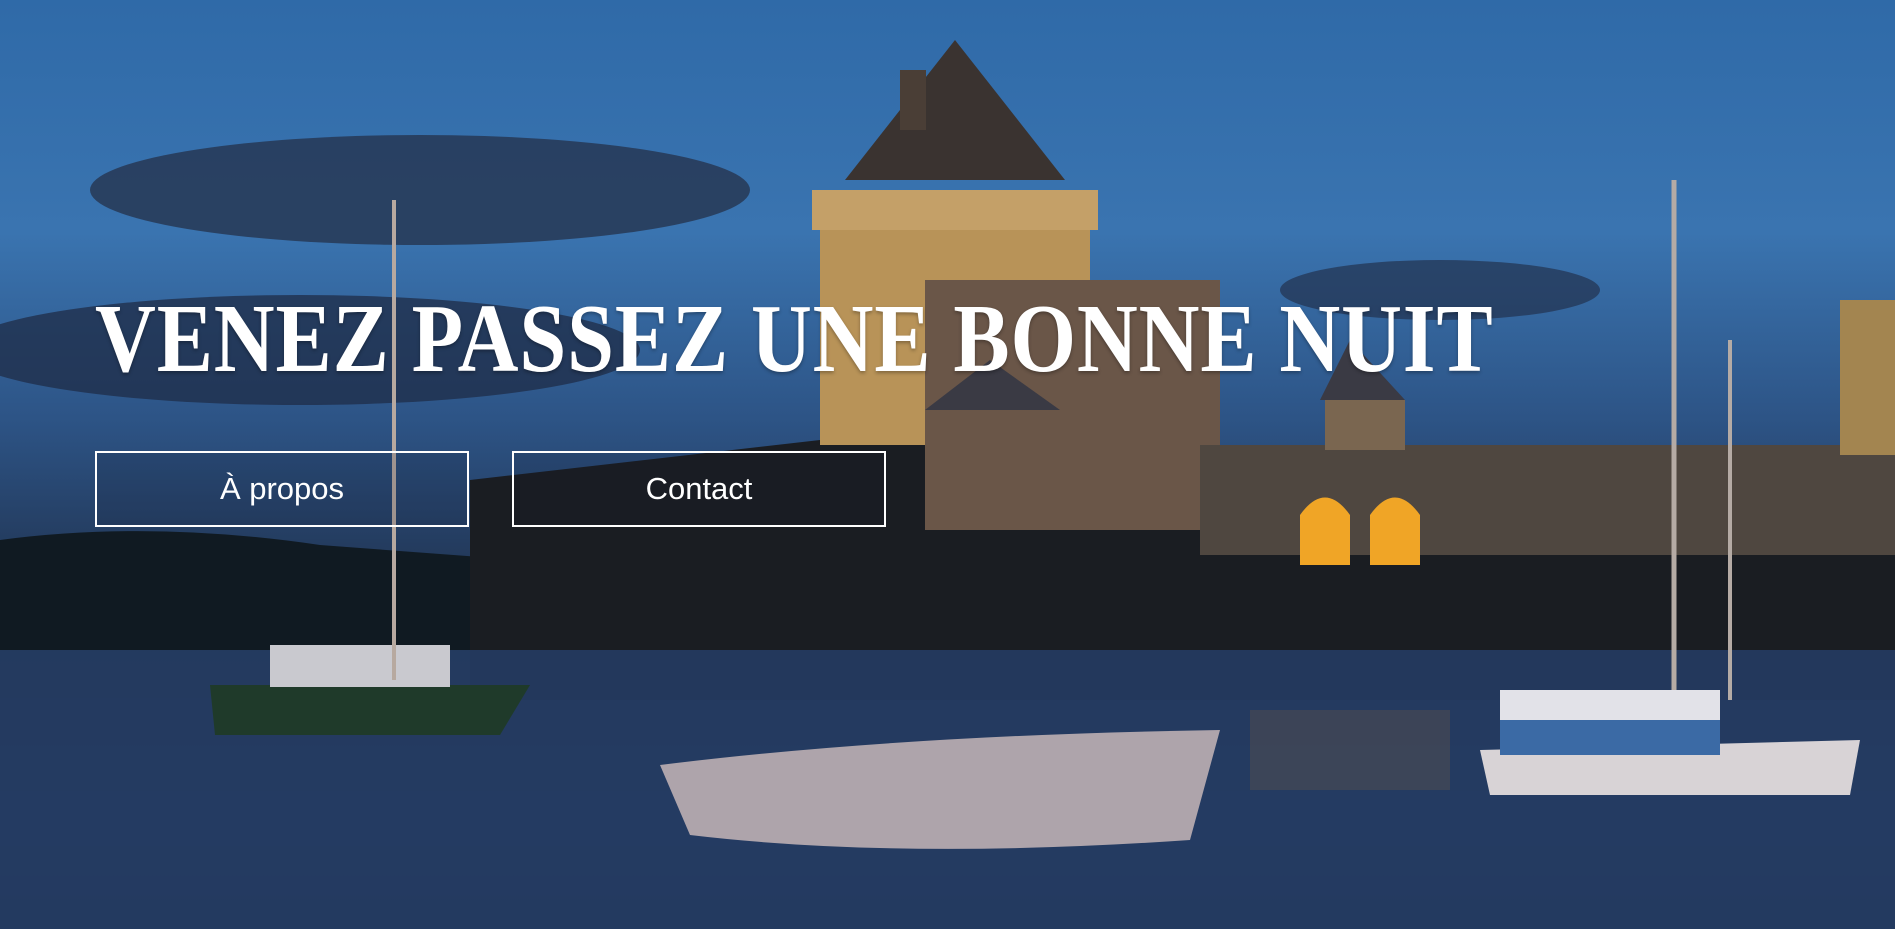 This screenshot has height=929, width=1895. I want to click on about-button: À propos, so click(282, 489).